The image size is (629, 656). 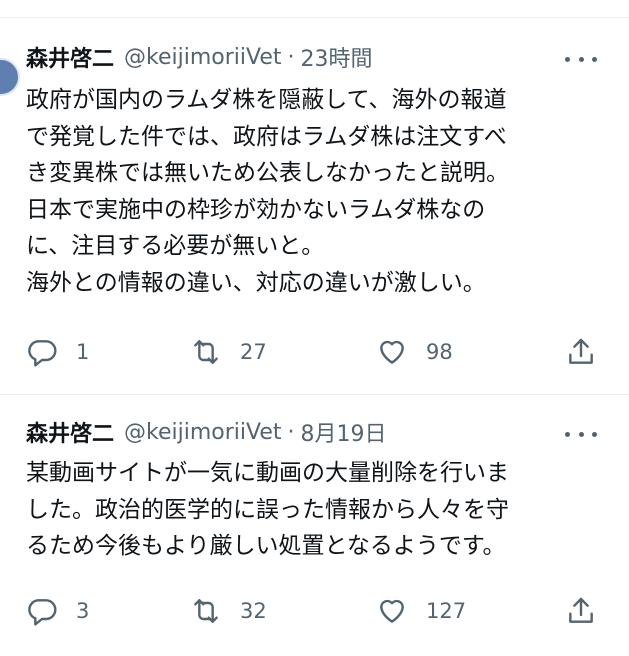 I want to click on like-button: 98, so click(x=414, y=352).